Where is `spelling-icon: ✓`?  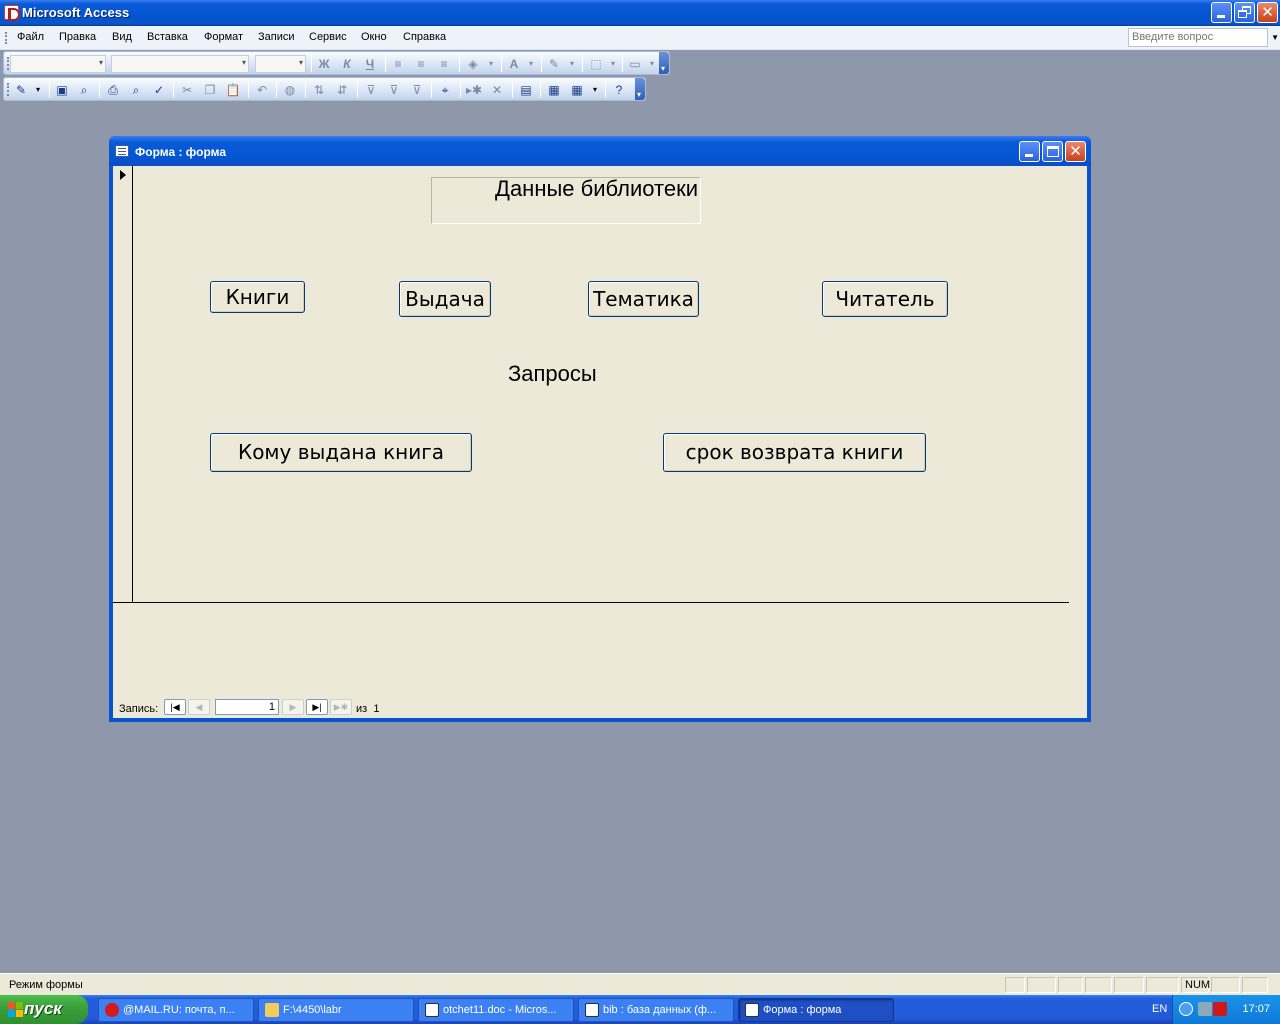
spelling-icon: ✓ is located at coordinates (159, 90).